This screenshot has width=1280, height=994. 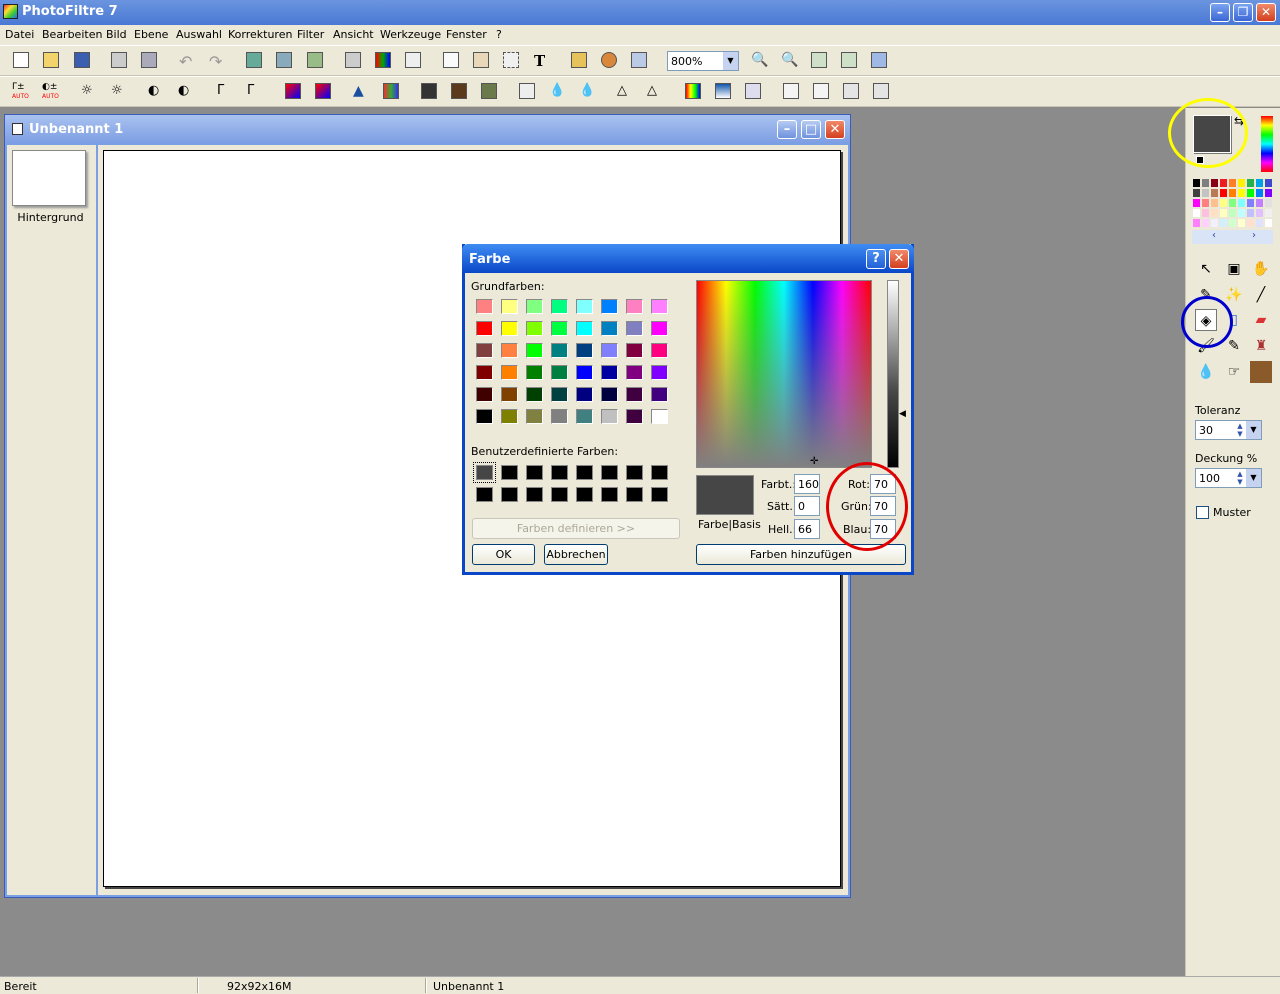 I want to click on ok-button: OK, so click(x=503, y=554).